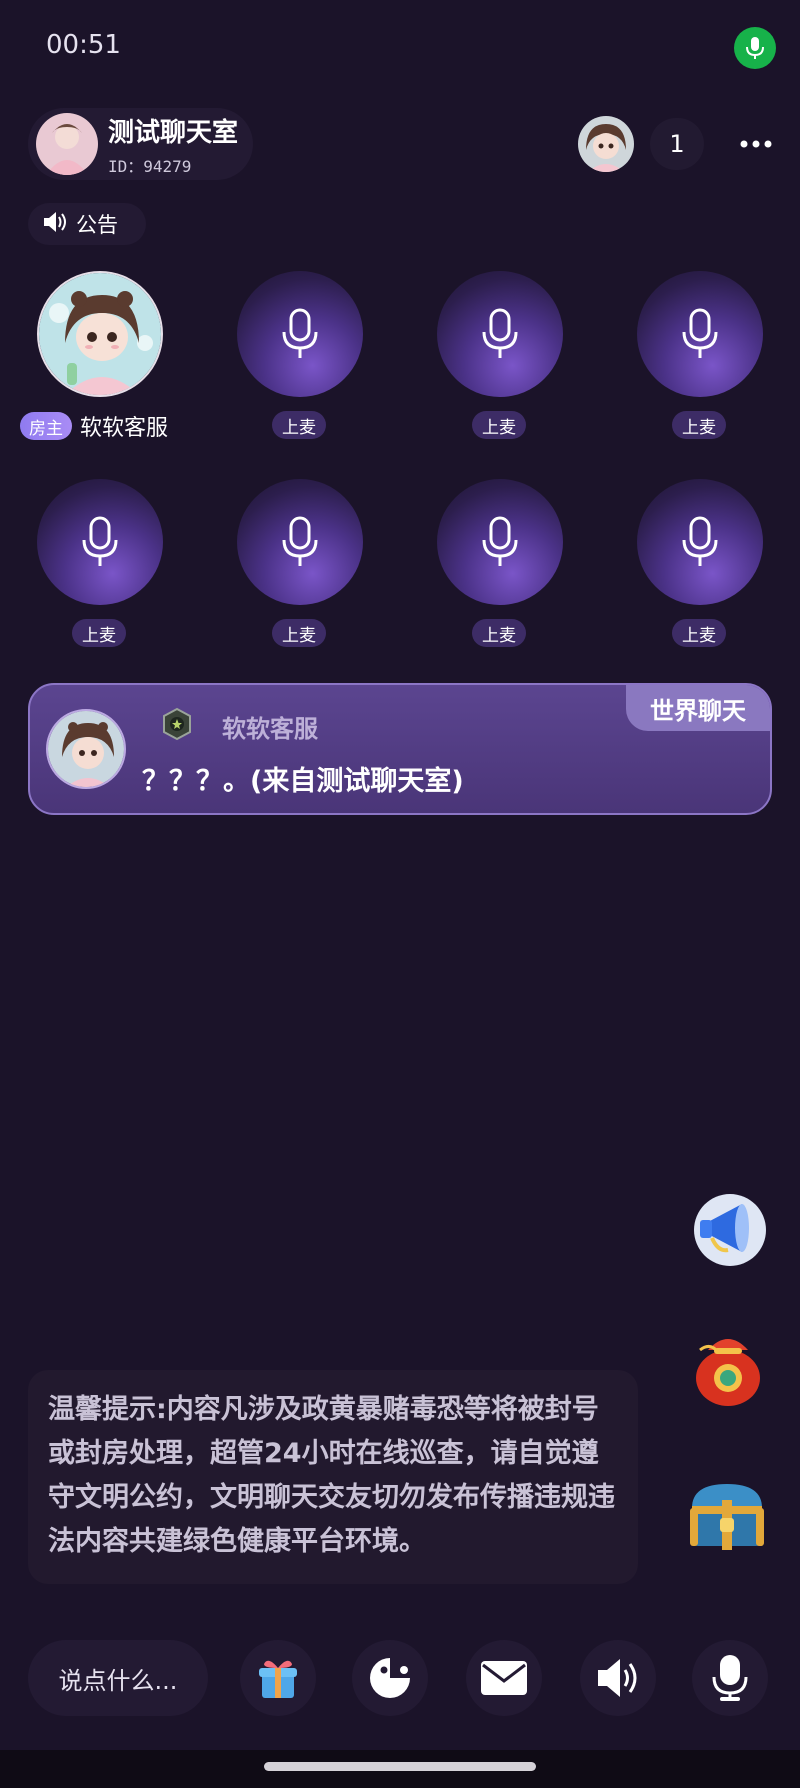 Image resolution: width=800 pixels, height=1788 pixels. I want to click on world-chat-sender: 软软客服, so click(270, 729).